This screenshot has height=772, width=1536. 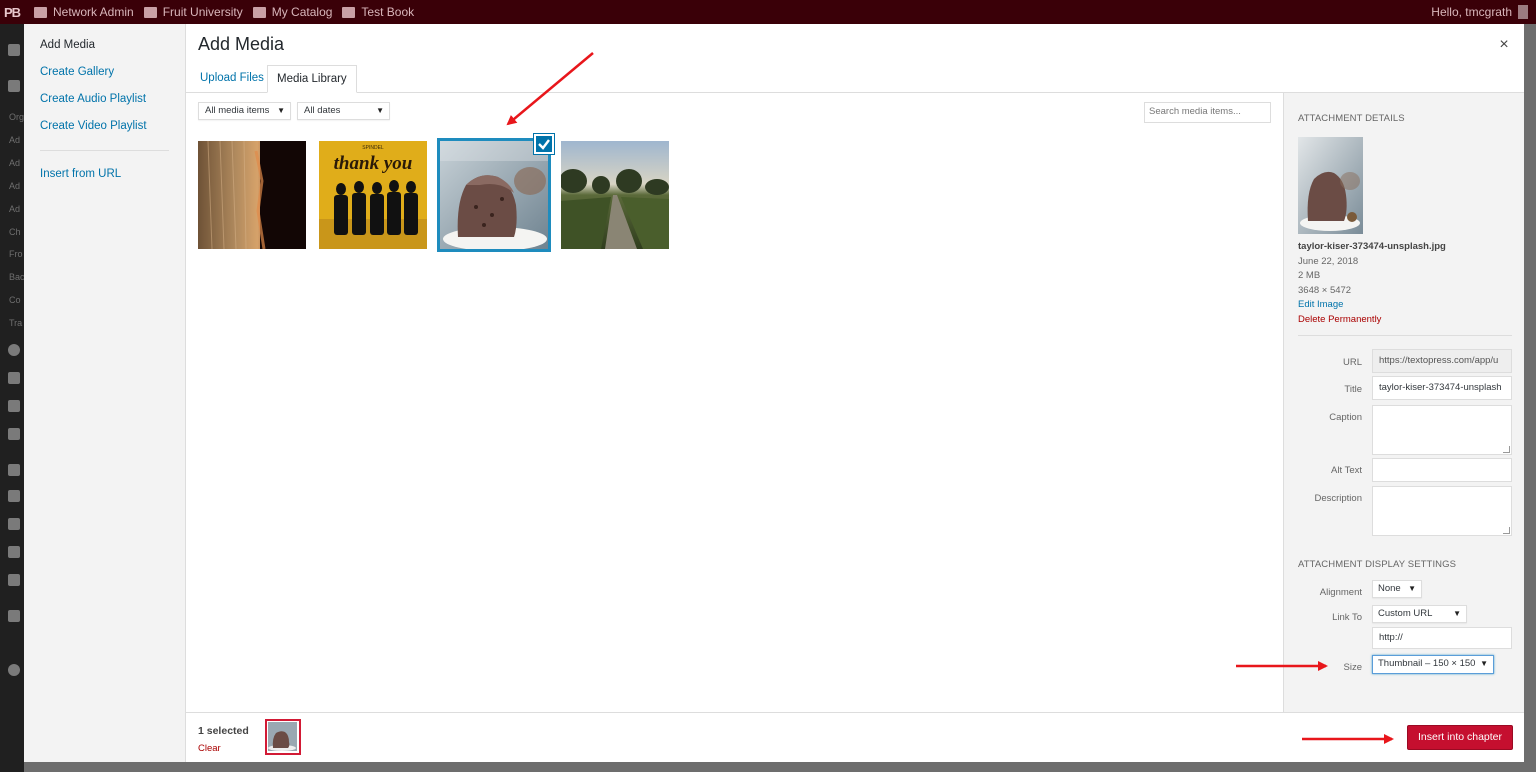 I want to click on book-menu-icon, so click(x=14, y=86).